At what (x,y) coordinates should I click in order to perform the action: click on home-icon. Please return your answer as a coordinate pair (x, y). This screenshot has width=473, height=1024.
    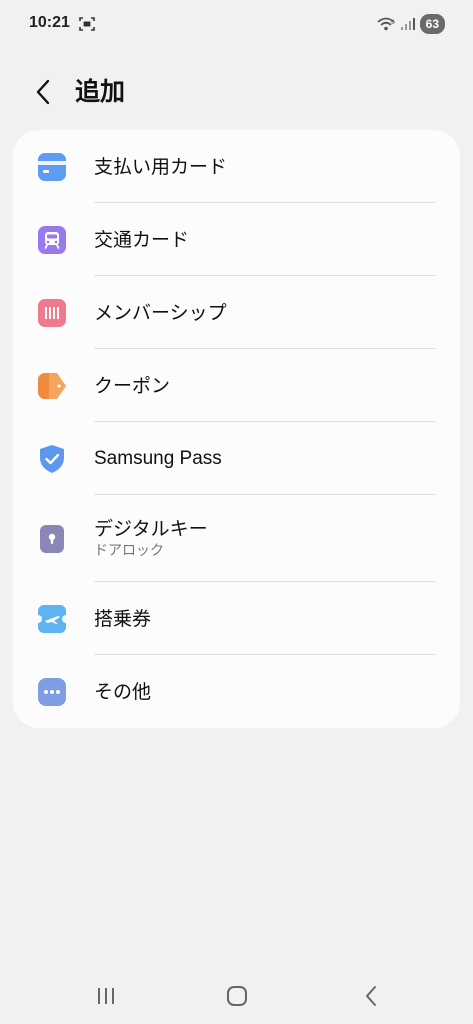
    Looking at the image, I should click on (237, 996).